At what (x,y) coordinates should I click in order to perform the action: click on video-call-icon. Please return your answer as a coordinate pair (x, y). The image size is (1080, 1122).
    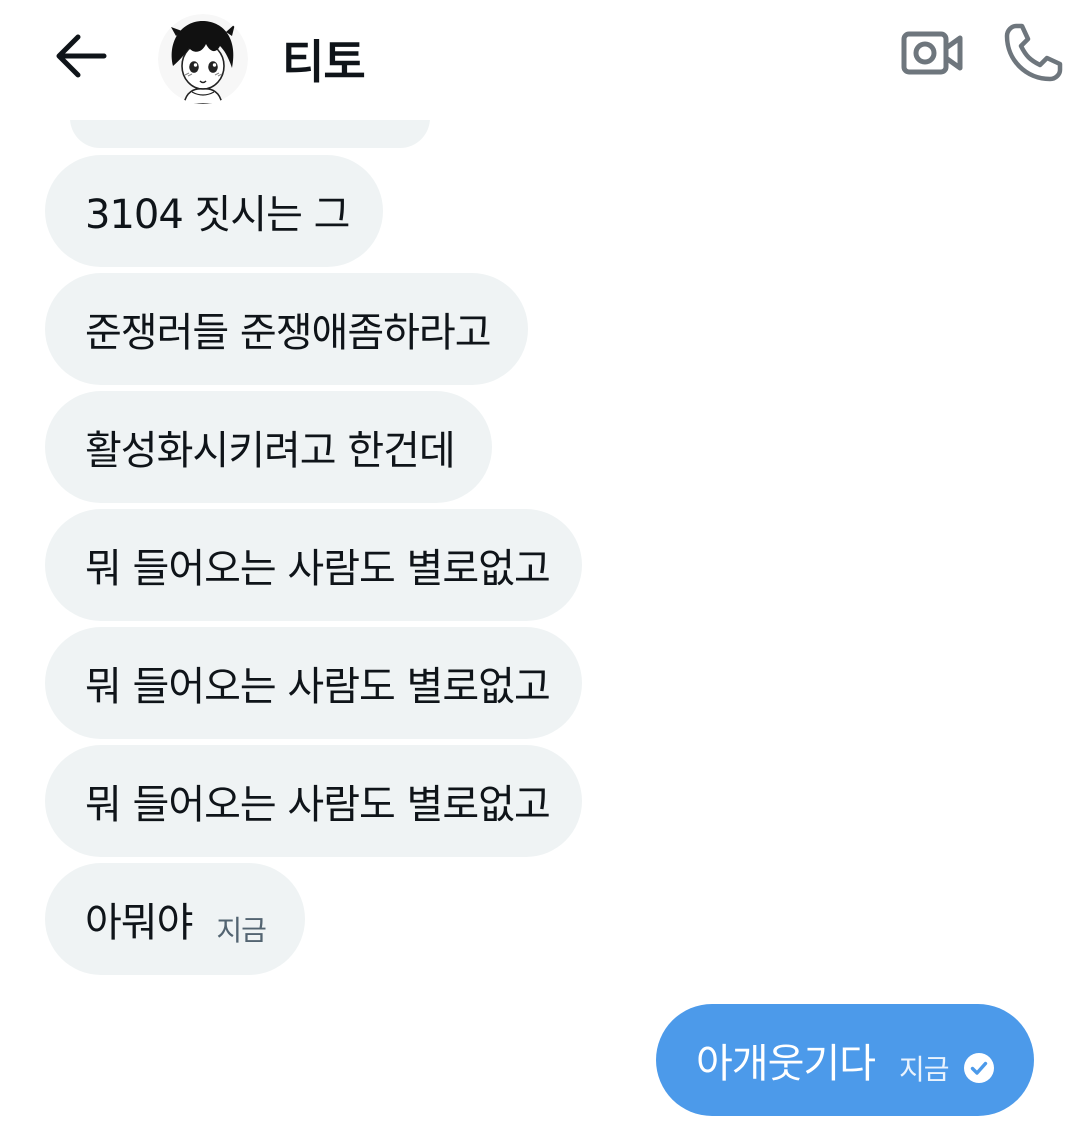
    Looking at the image, I should click on (932, 53).